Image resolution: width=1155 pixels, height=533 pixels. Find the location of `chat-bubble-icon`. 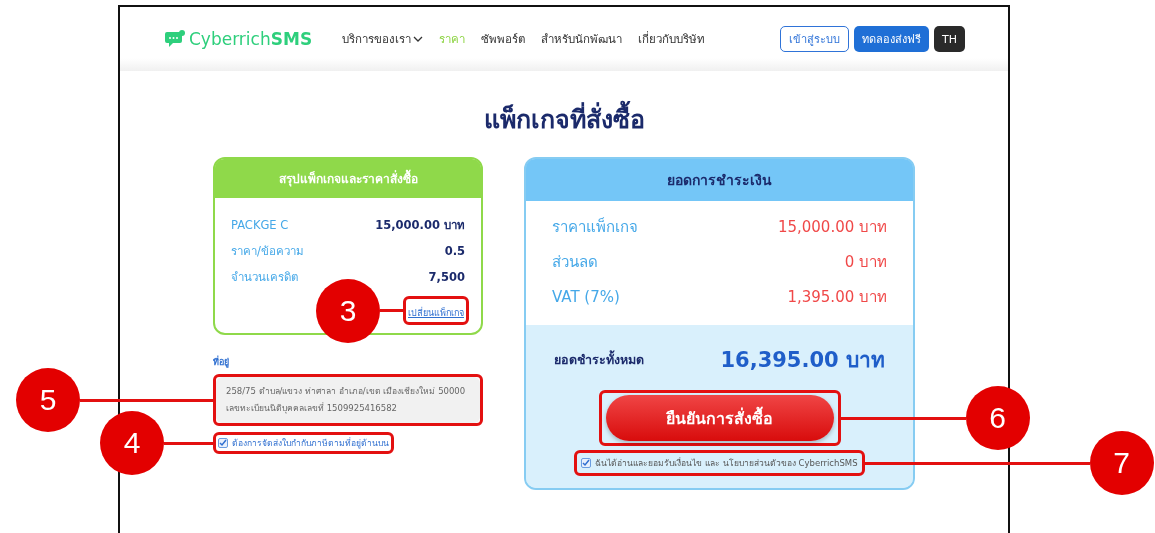

chat-bubble-icon is located at coordinates (175, 39).